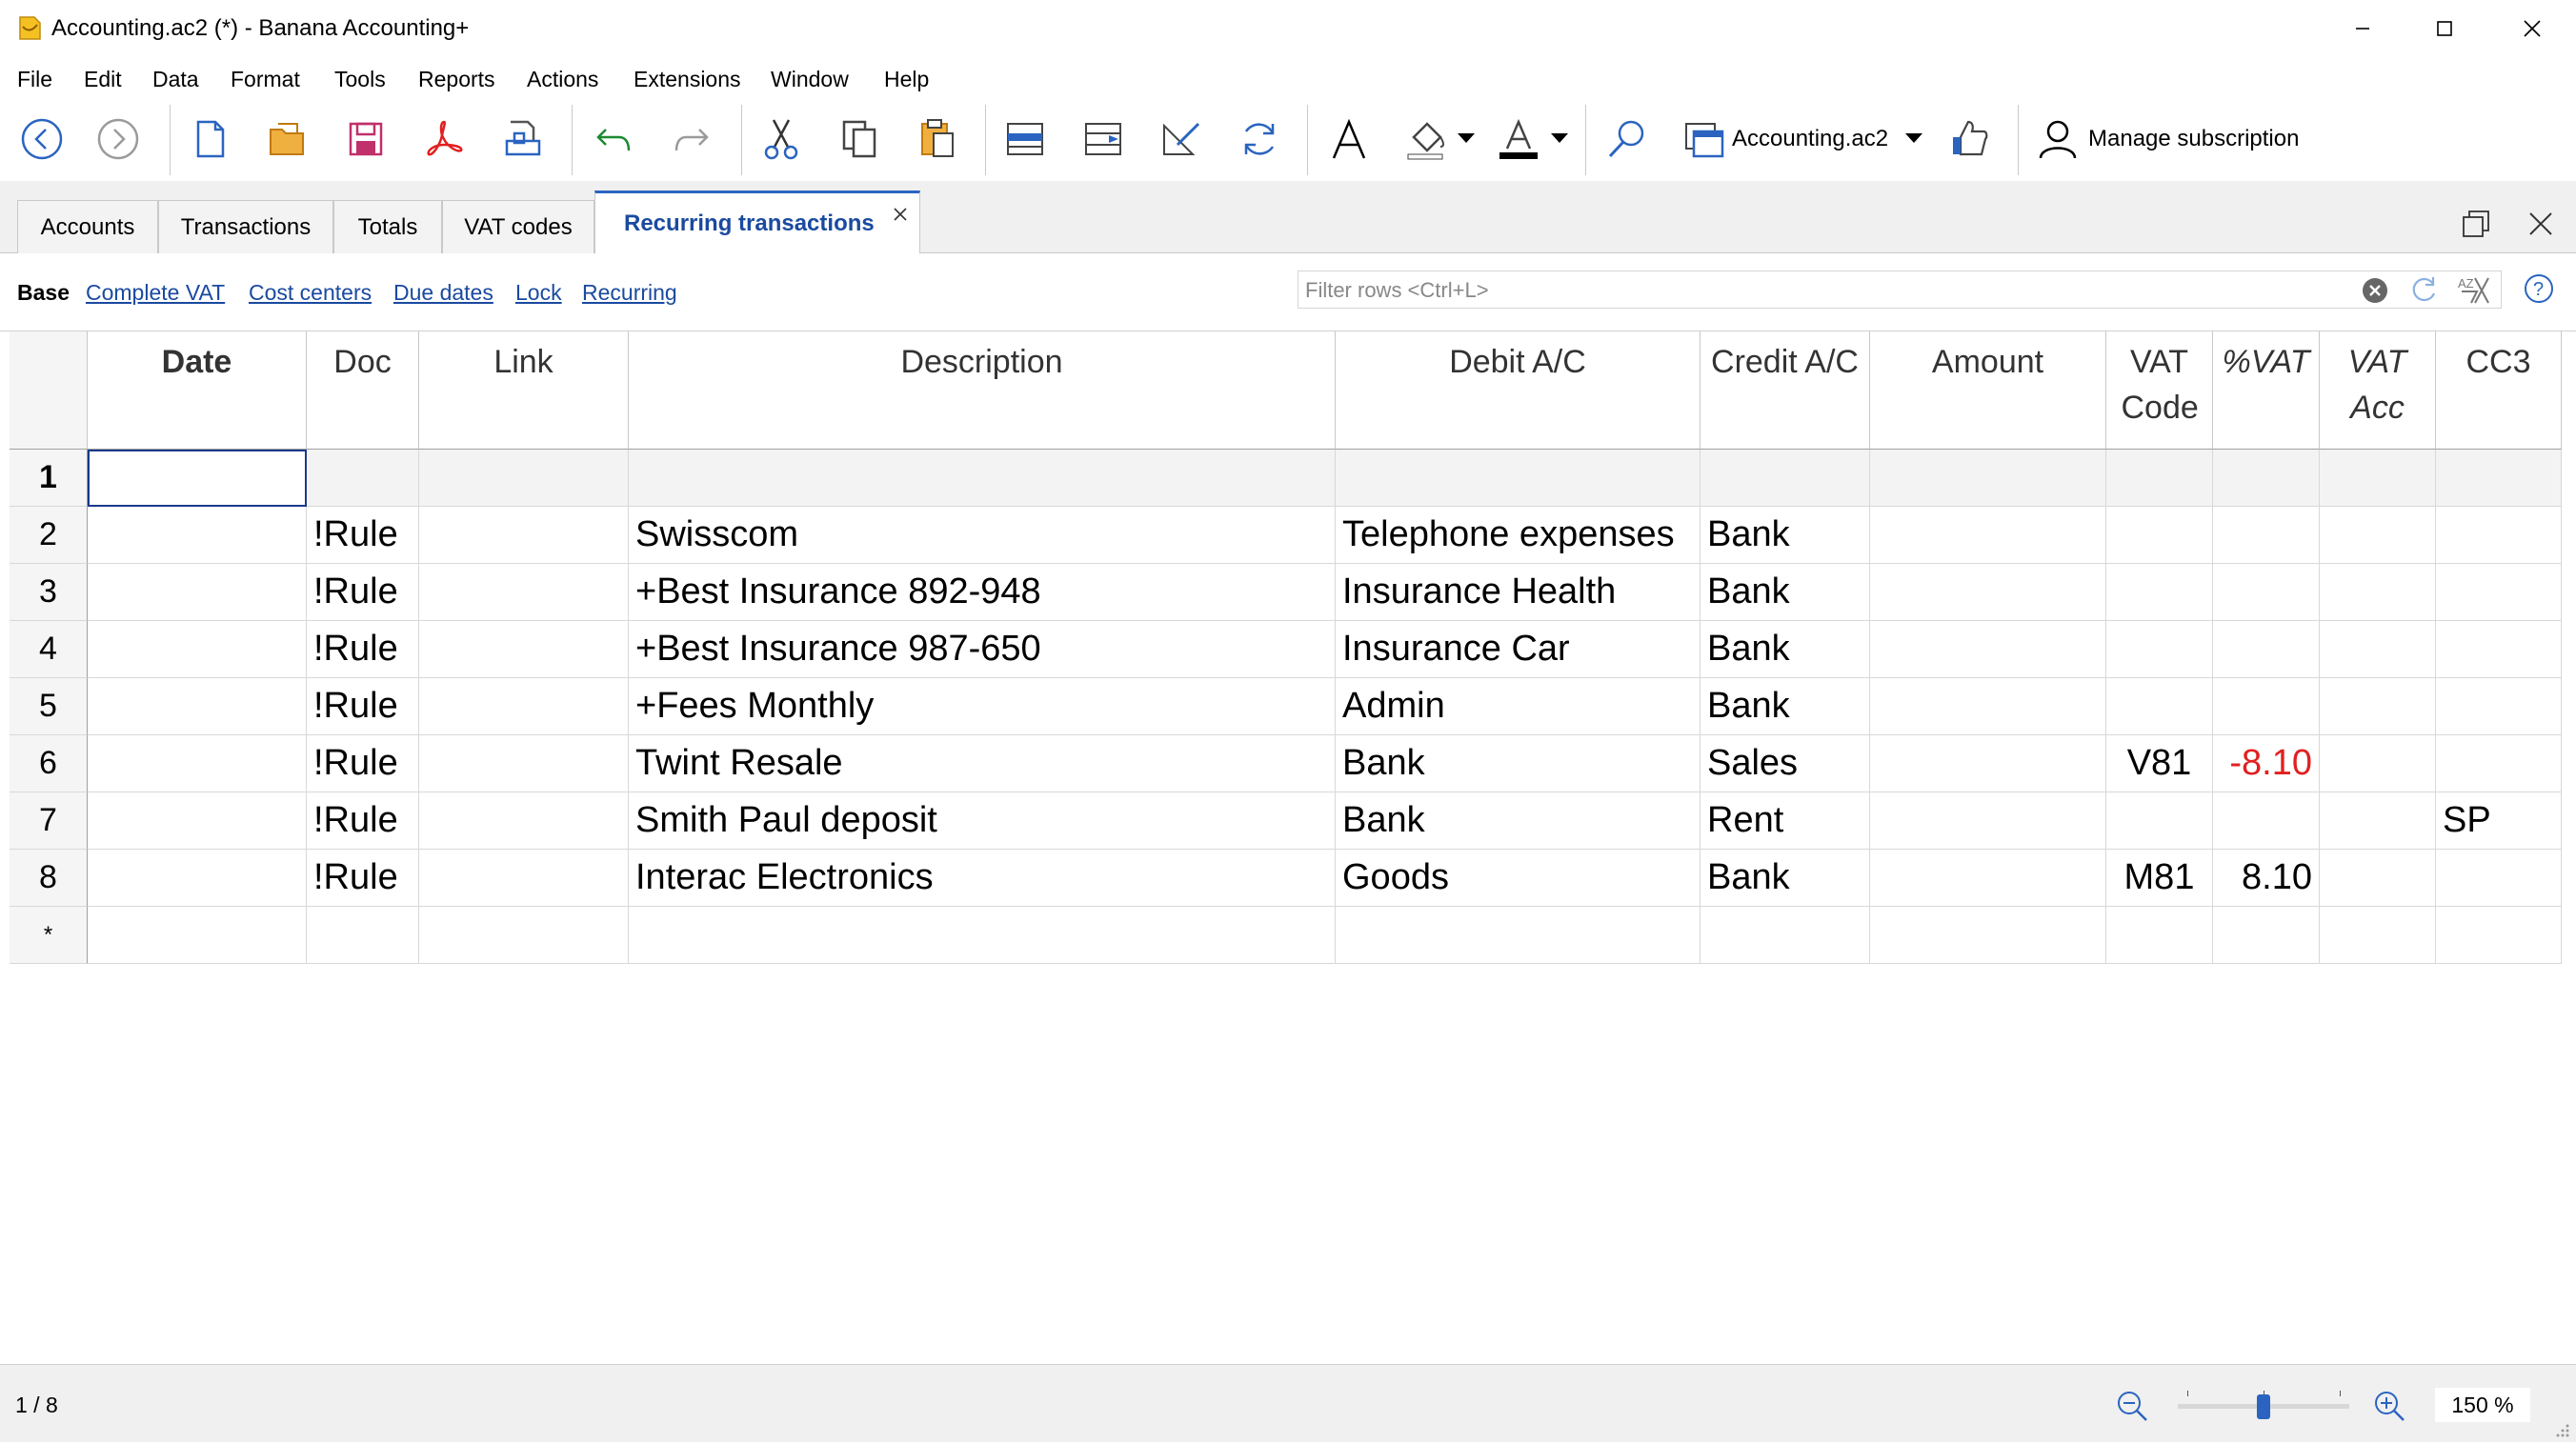 The image size is (2576, 1443). What do you see at coordinates (266, 79) in the screenshot?
I see `menu-format: Format` at bounding box center [266, 79].